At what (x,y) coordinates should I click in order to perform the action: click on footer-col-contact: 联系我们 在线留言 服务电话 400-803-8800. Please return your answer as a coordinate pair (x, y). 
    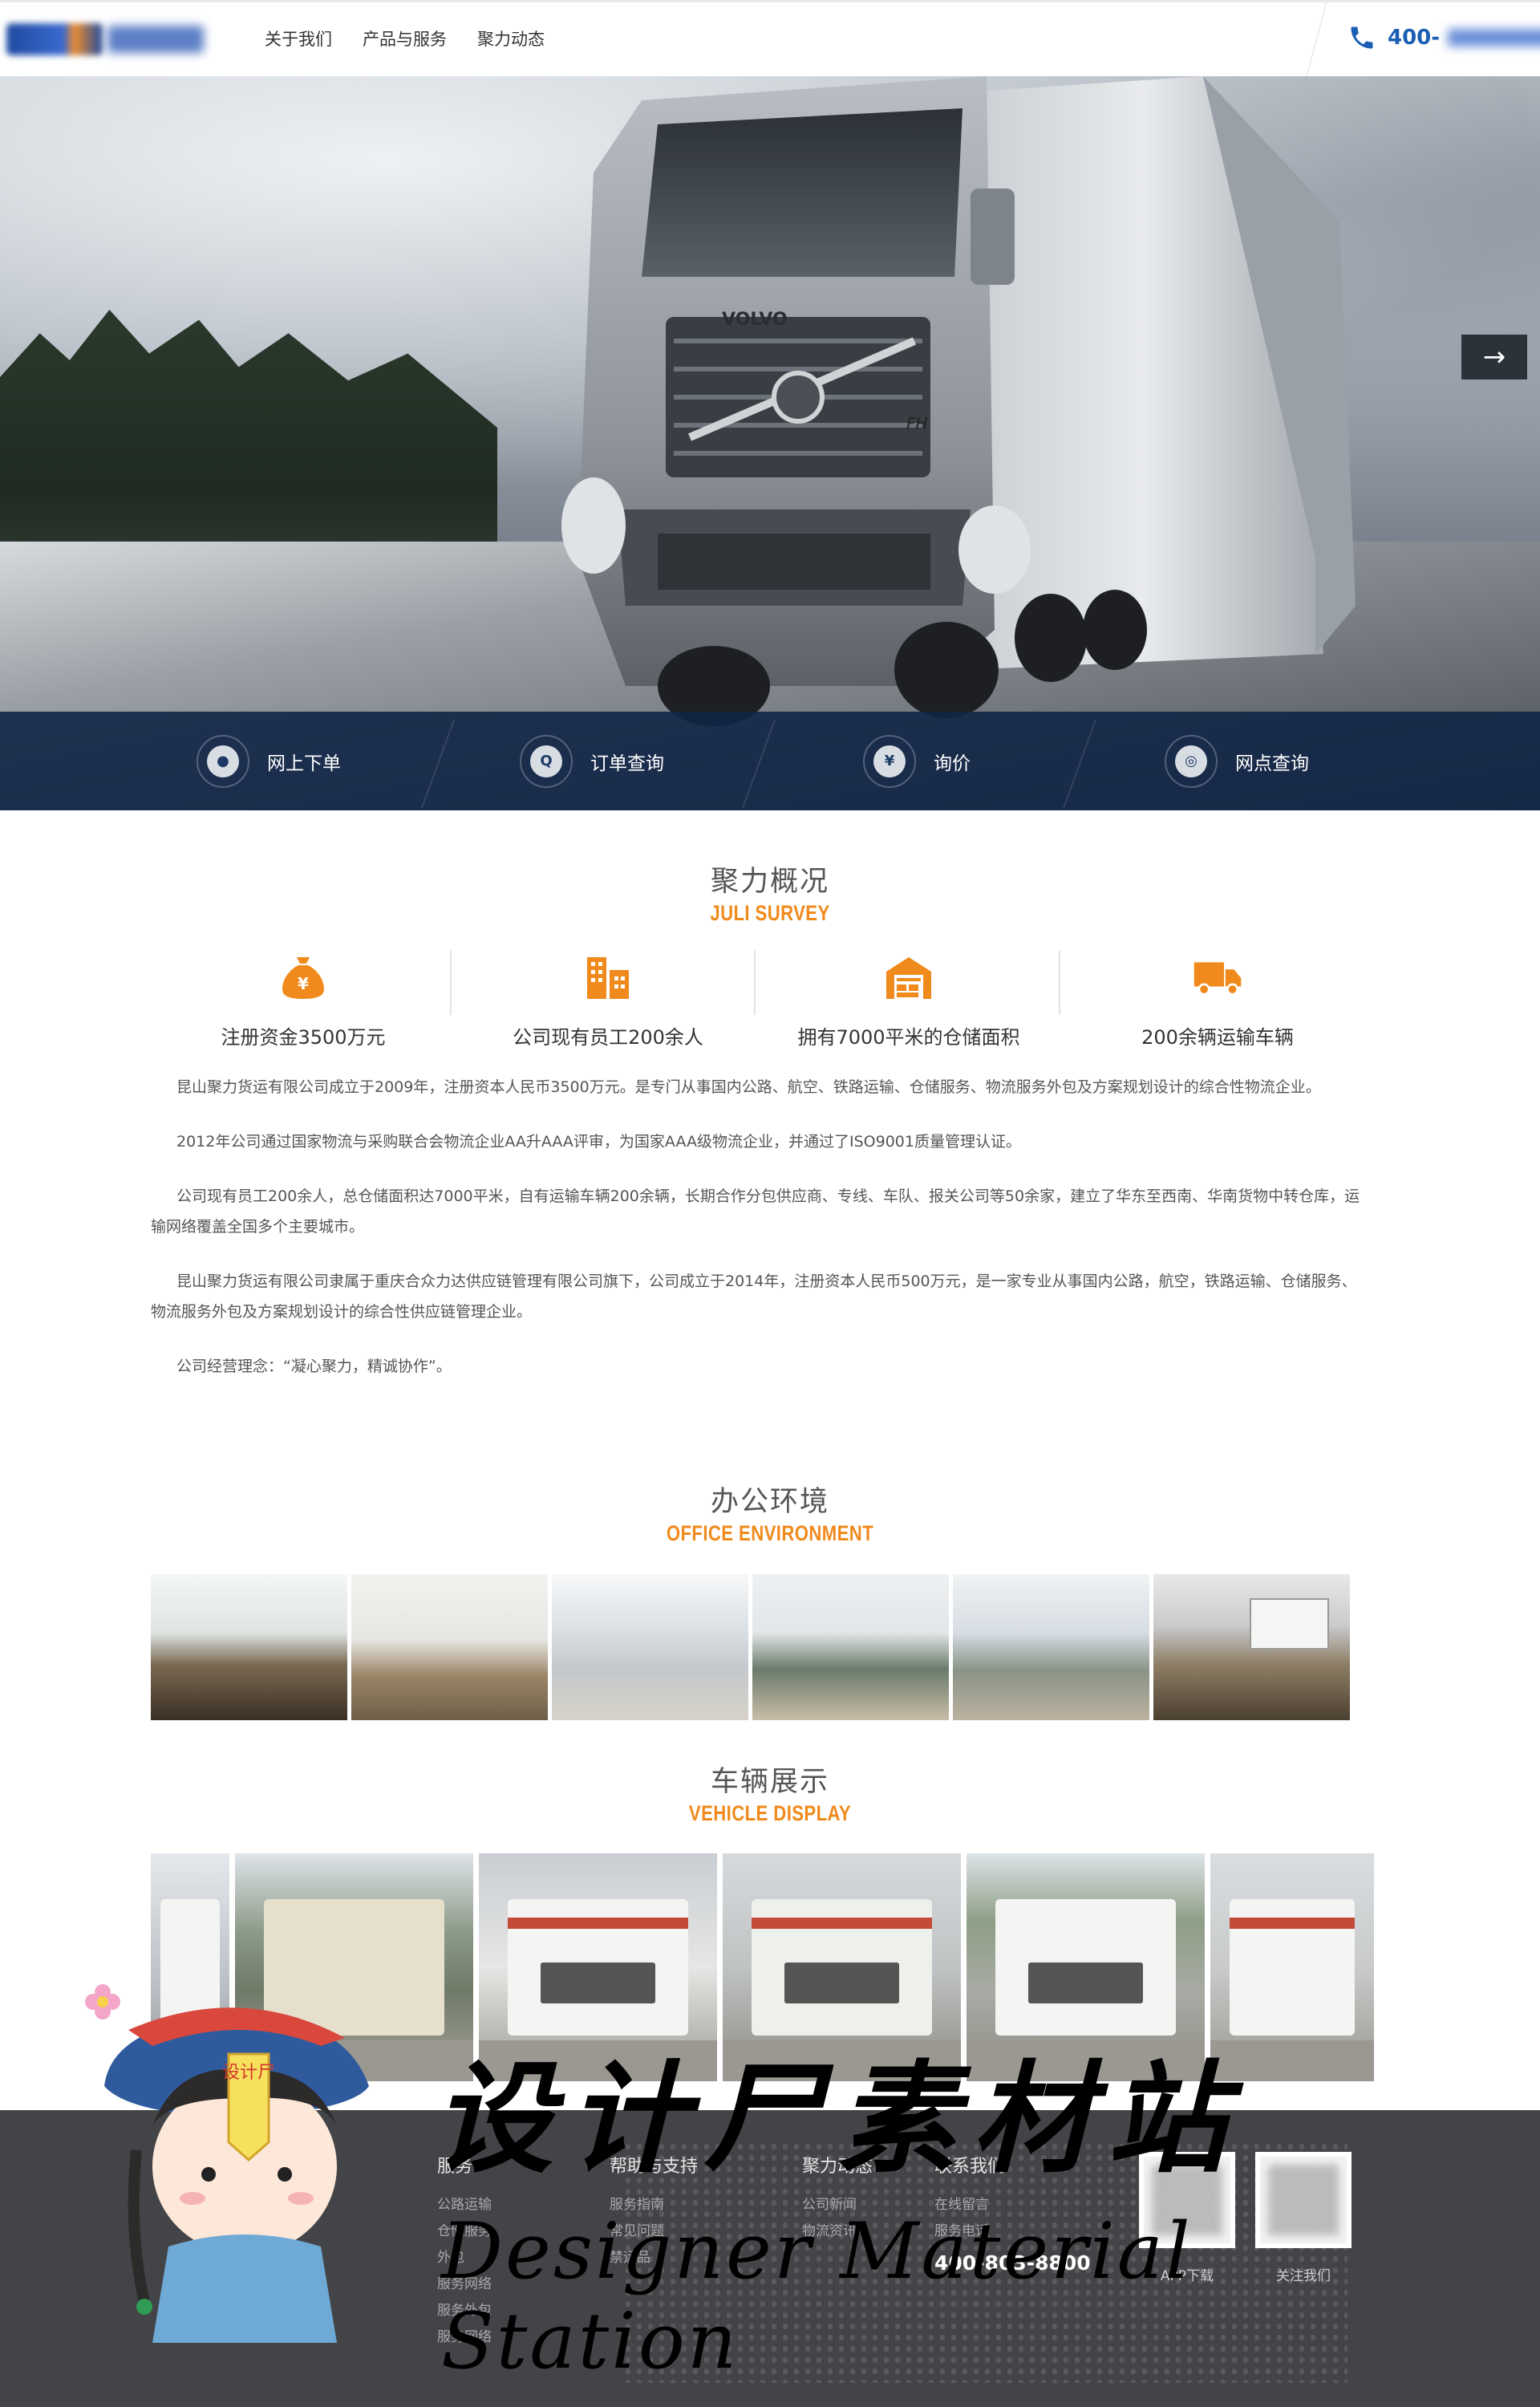
    Looking at the image, I should click on (1012, 2213).